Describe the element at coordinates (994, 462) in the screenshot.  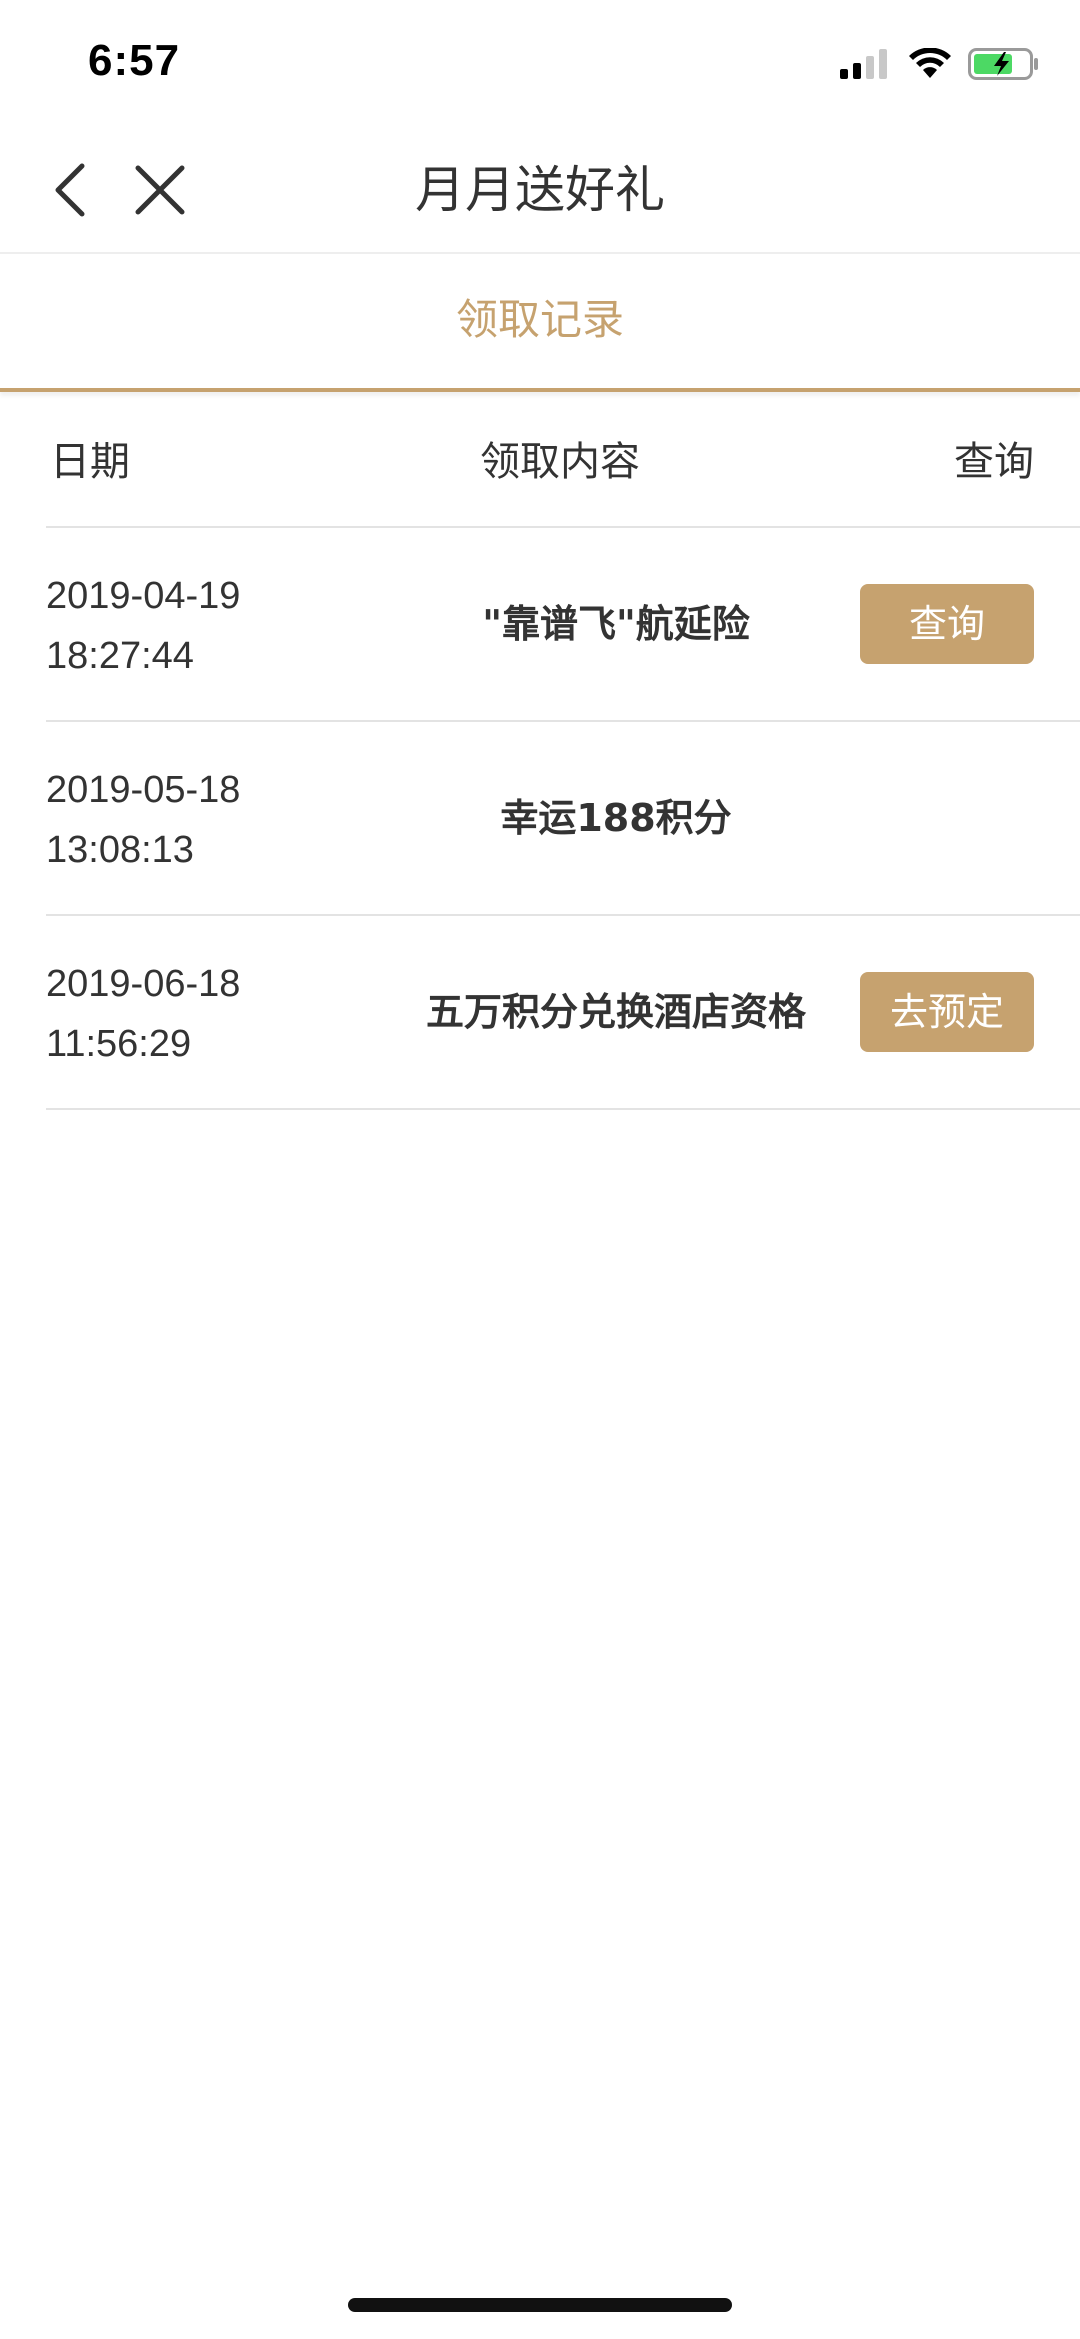
I see `column-header-action: 查询` at that location.